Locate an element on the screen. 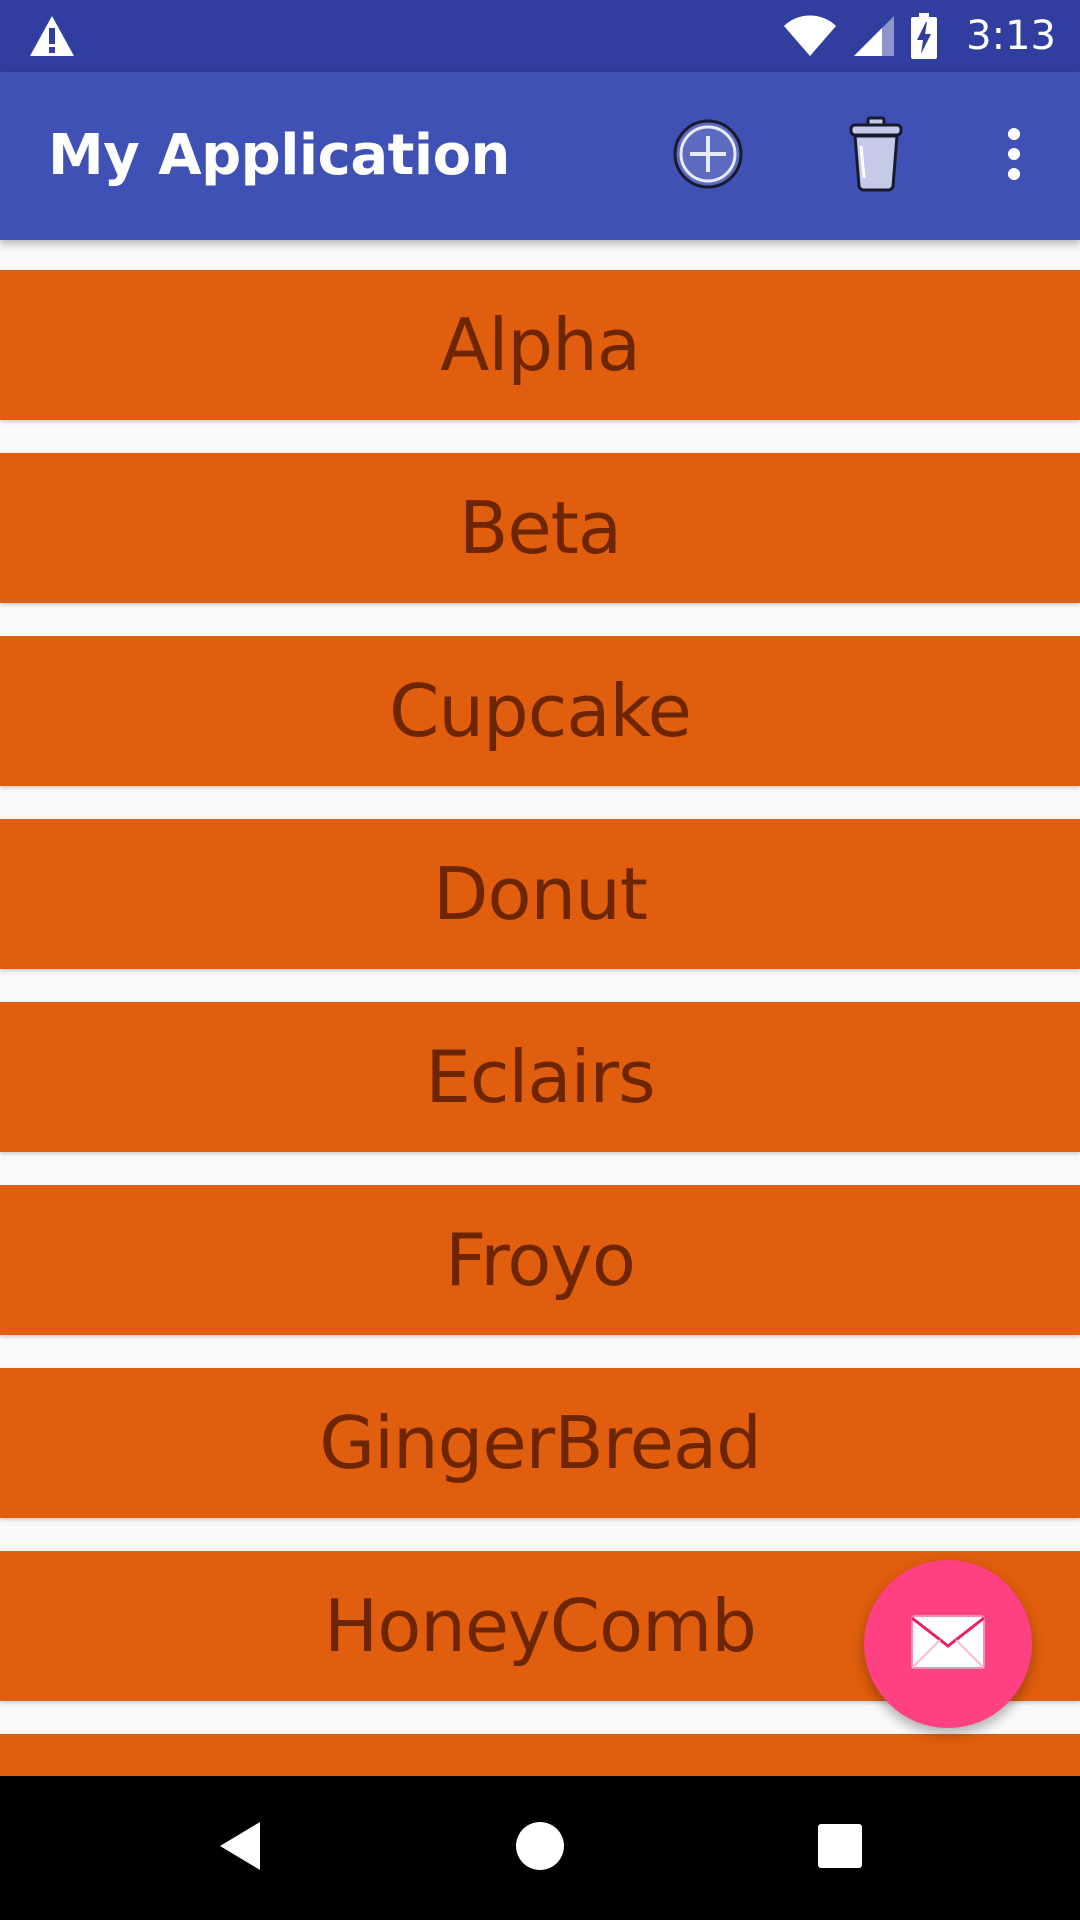 The height and width of the screenshot is (1920, 1080). list-item-label: Beta is located at coordinates (540, 528).